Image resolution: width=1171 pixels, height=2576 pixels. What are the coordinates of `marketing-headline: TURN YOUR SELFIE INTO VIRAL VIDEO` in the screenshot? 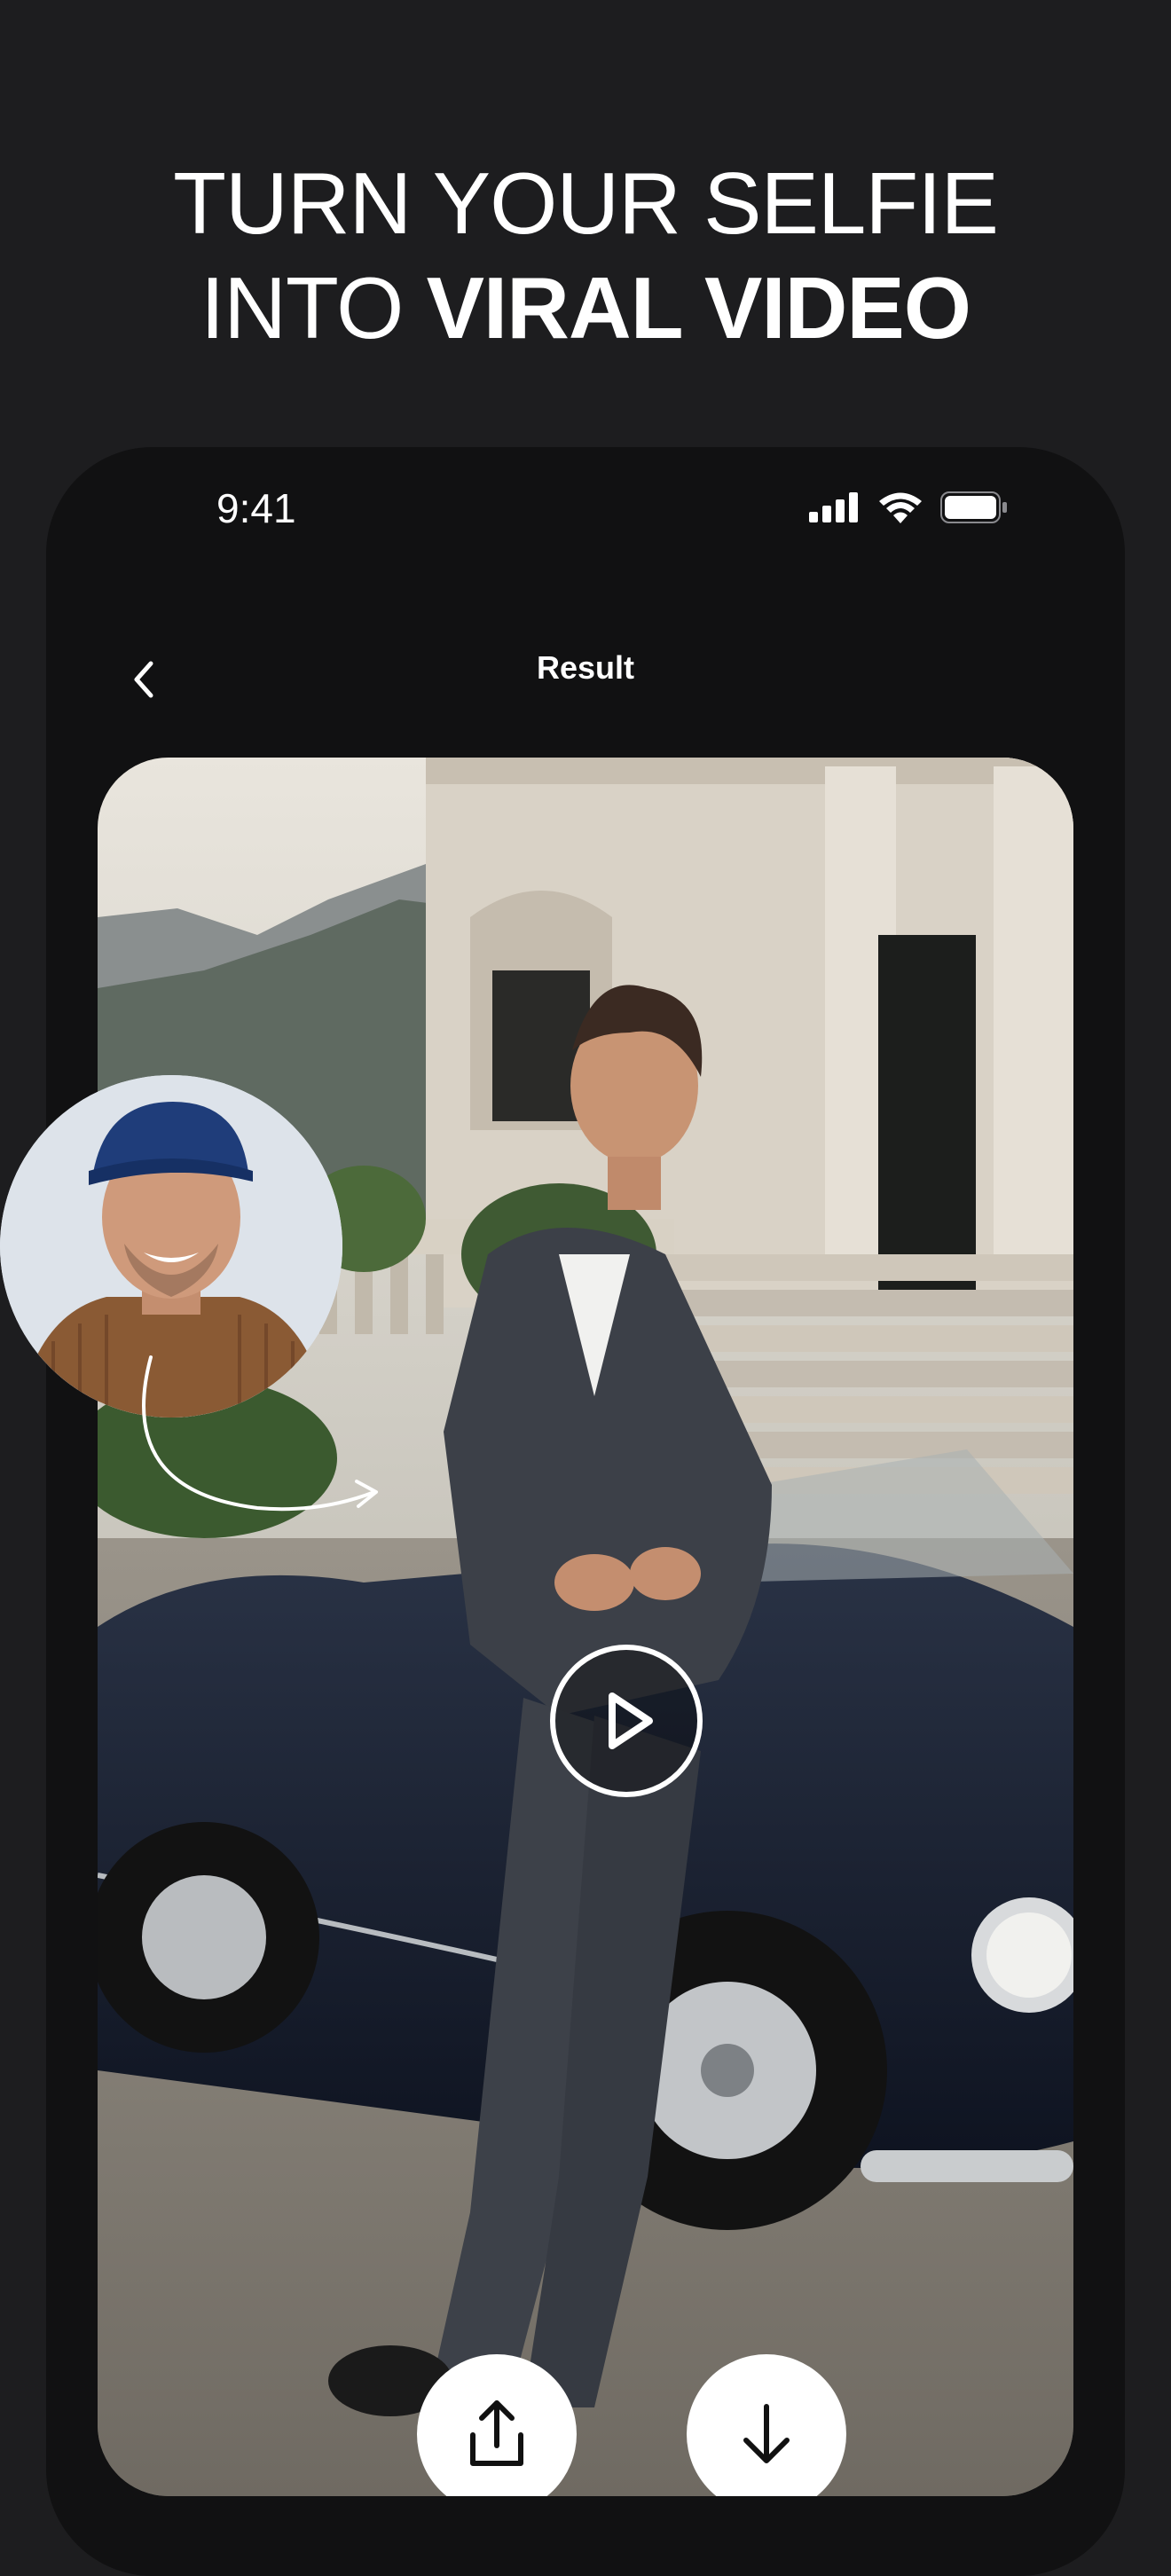 It's located at (586, 255).